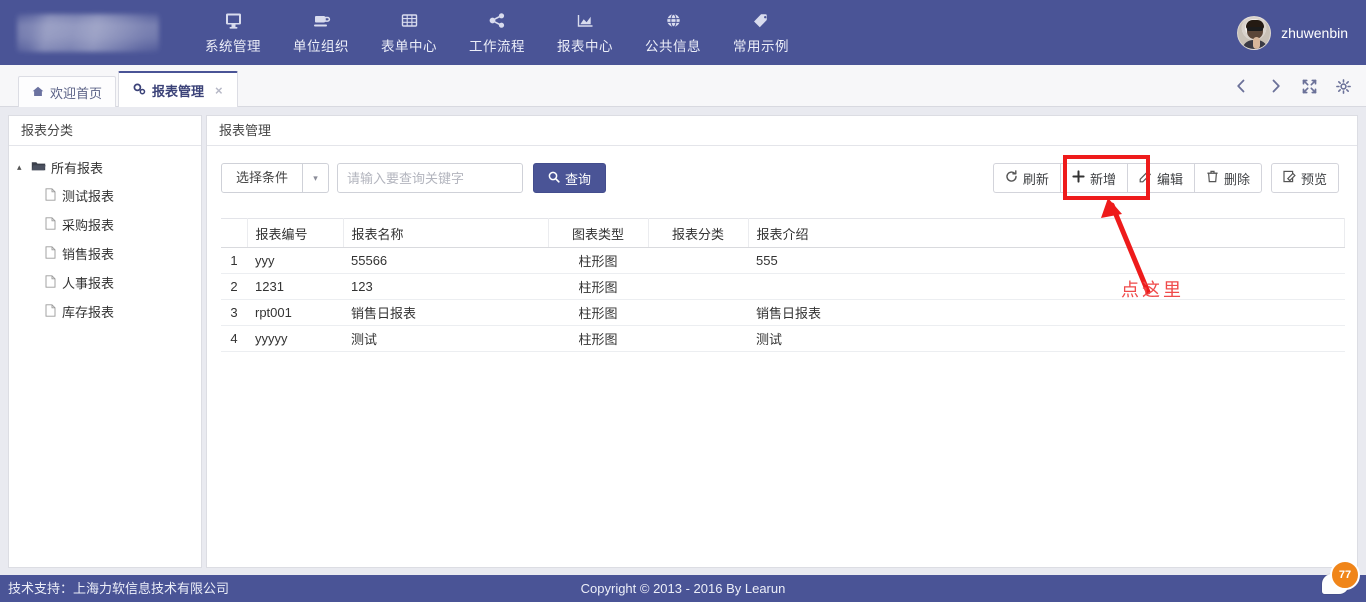 The height and width of the screenshot is (602, 1366). Describe the element at coordinates (234, 312) in the screenshot. I see `cell-index: 3` at that location.